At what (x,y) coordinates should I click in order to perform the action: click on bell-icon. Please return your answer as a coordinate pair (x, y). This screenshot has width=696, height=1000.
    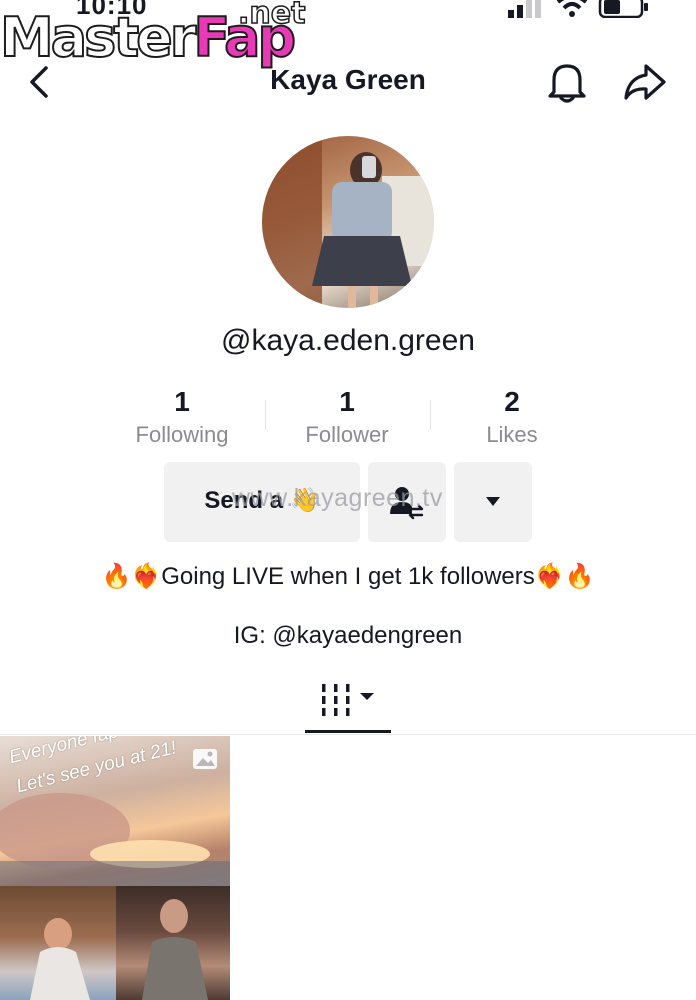
    Looking at the image, I should click on (567, 82).